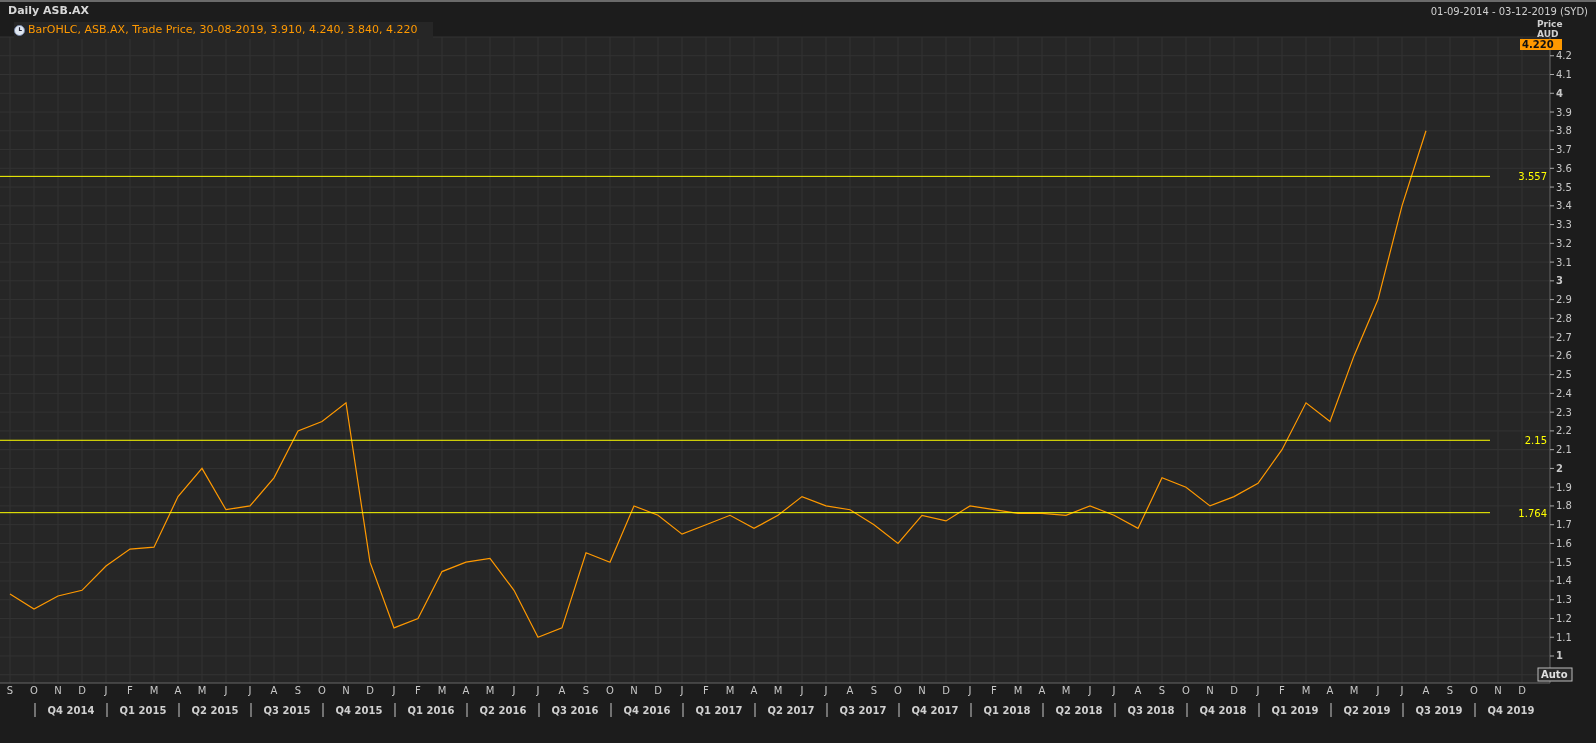 This screenshot has width=1596, height=743. What do you see at coordinates (863, 710) in the screenshot?
I see `quarter-label: Q3 2017` at bounding box center [863, 710].